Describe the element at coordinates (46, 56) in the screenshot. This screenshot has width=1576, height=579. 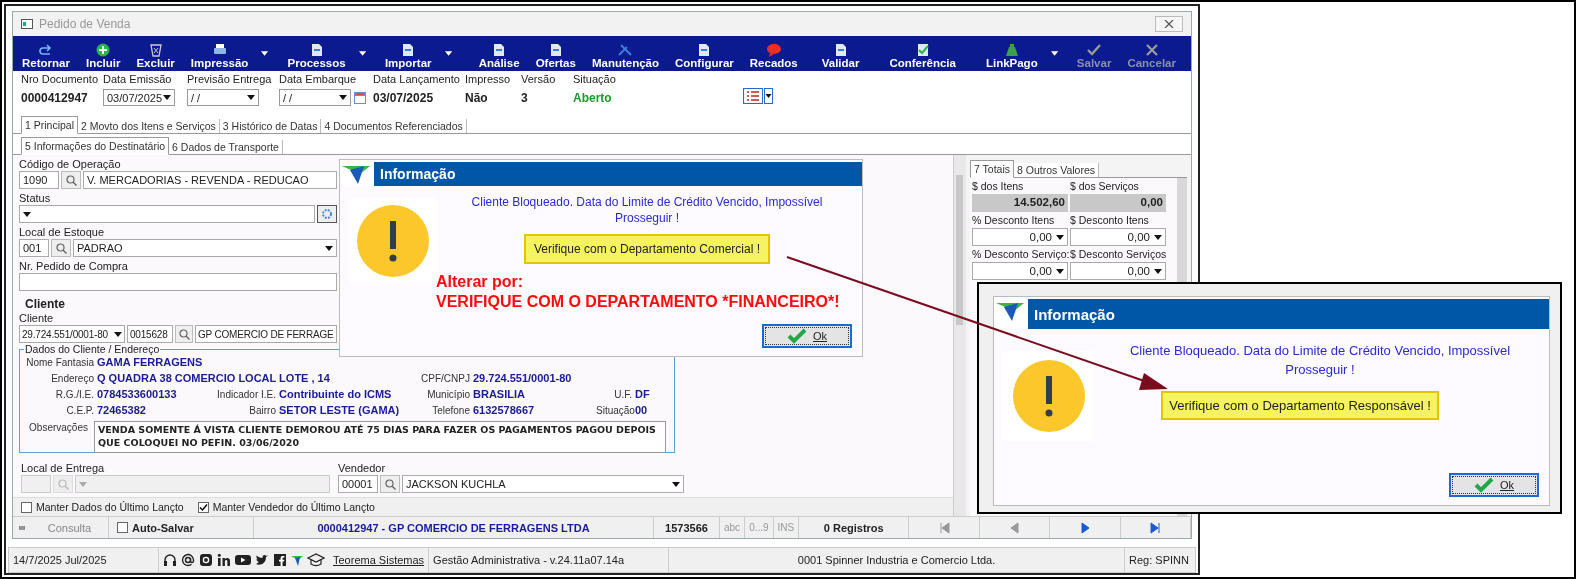
I see `toolbar-button: Retornar` at that location.